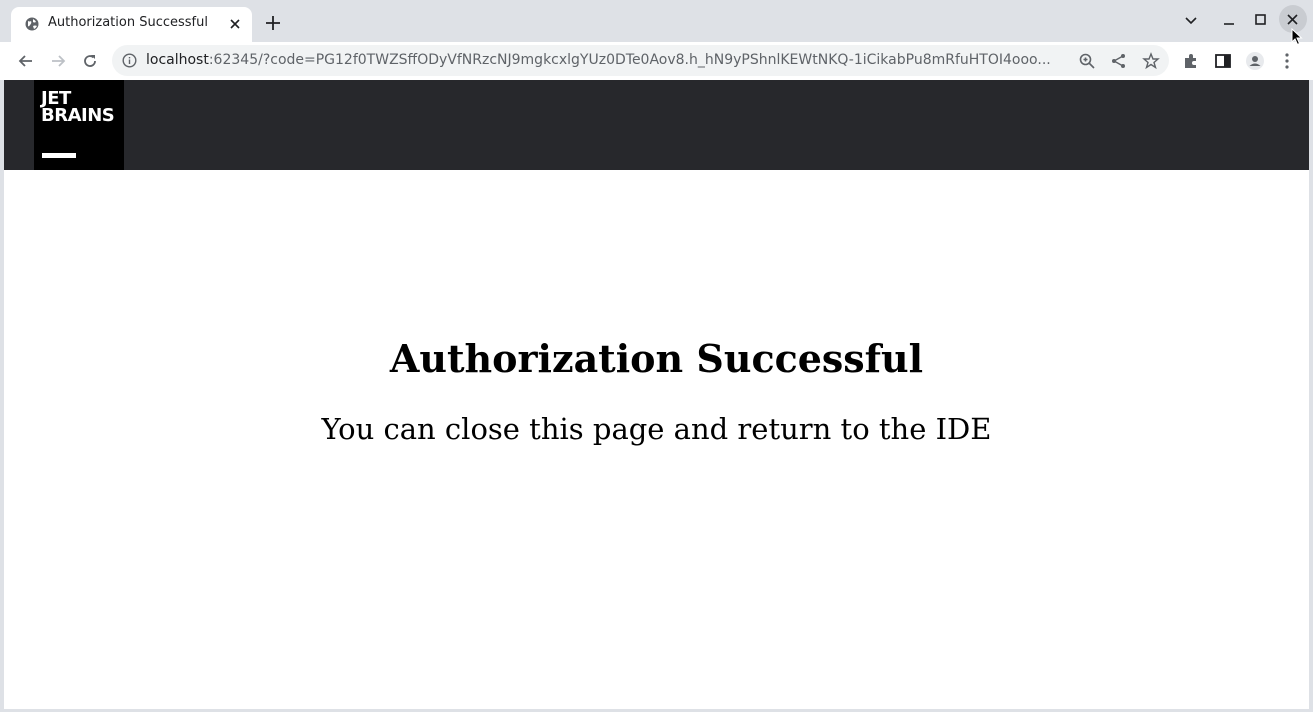  Describe the element at coordinates (177, 60) in the screenshot. I see `url-host: localhost` at that location.